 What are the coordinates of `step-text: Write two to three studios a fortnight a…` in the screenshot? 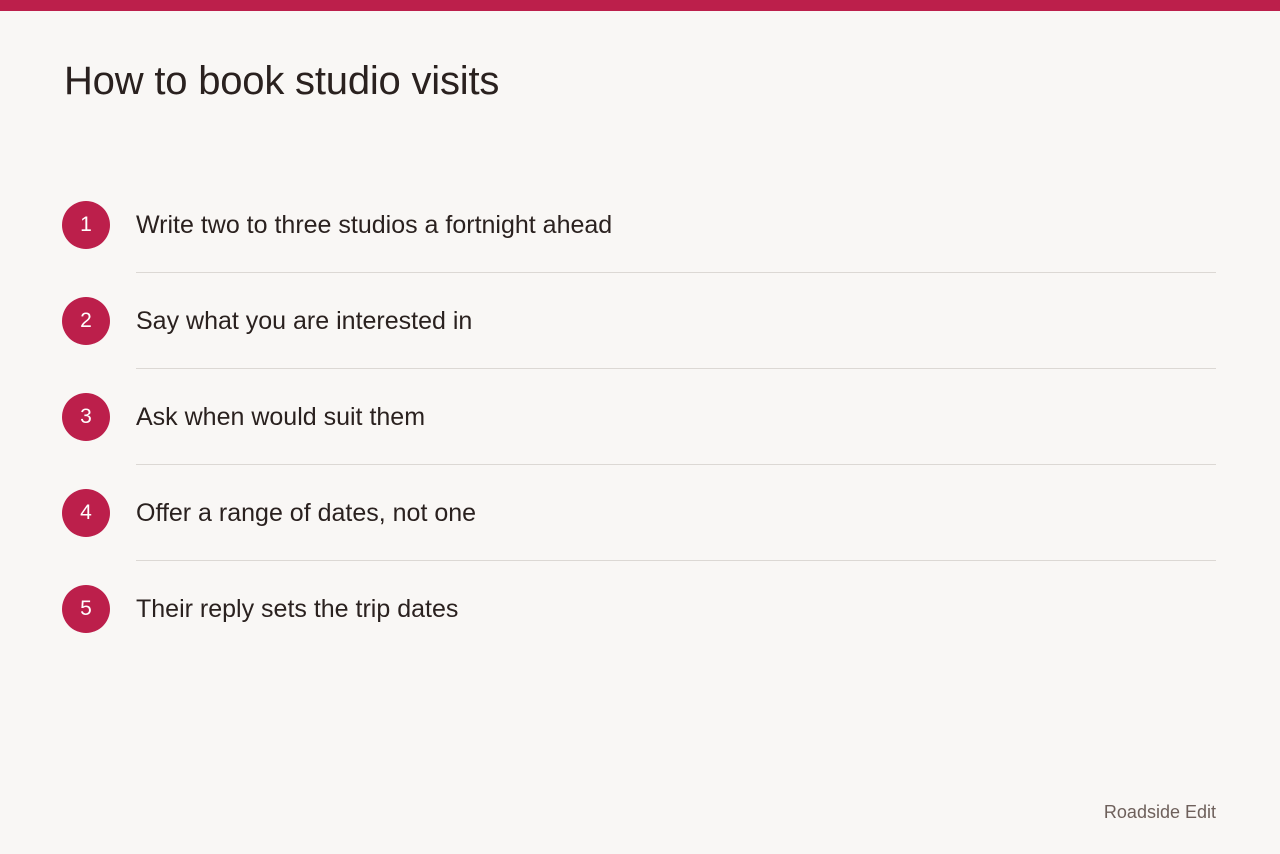 It's located at (374, 225).